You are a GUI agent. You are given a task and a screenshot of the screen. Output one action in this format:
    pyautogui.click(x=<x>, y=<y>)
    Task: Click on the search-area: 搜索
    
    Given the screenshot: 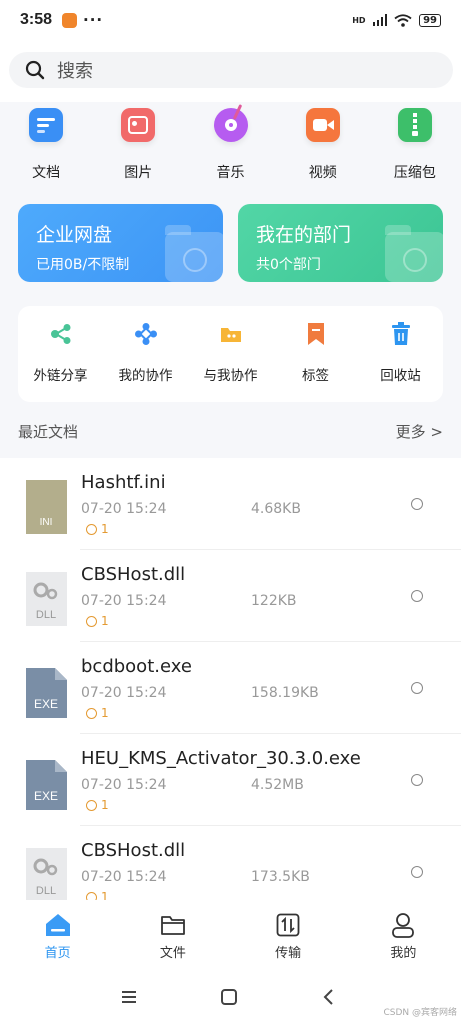 What is the action you would take?
    pyautogui.click(x=230, y=71)
    